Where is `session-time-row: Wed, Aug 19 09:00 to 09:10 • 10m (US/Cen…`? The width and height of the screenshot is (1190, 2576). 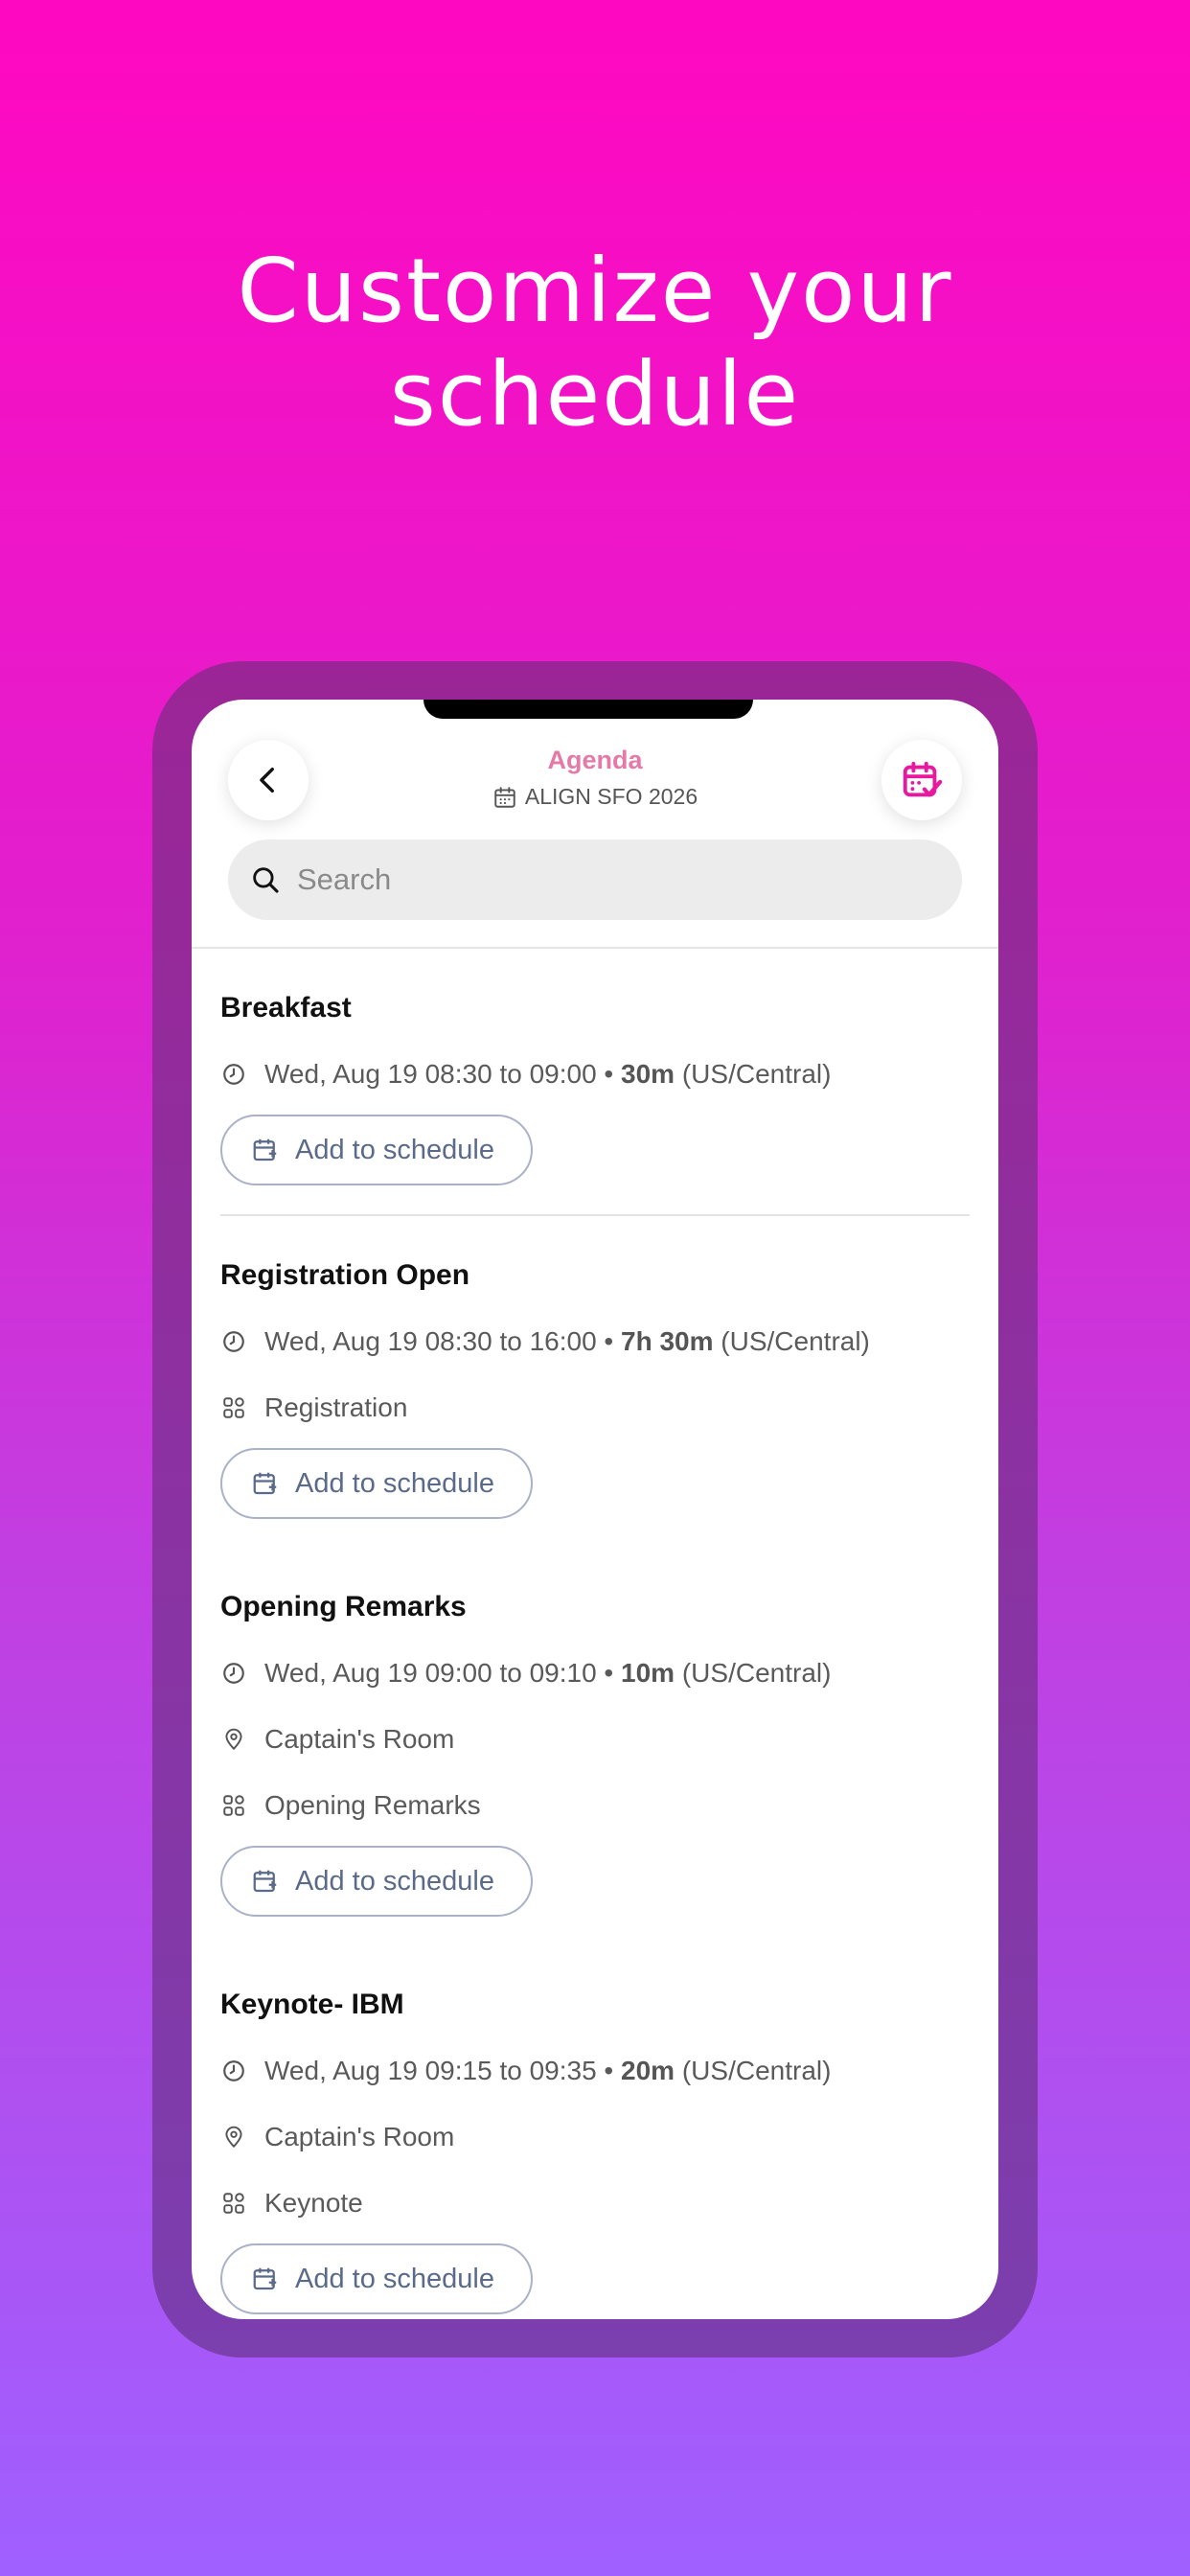 session-time-row: Wed, Aug 19 09:00 to 09:10 • 10m (US/Cen… is located at coordinates (595, 1673).